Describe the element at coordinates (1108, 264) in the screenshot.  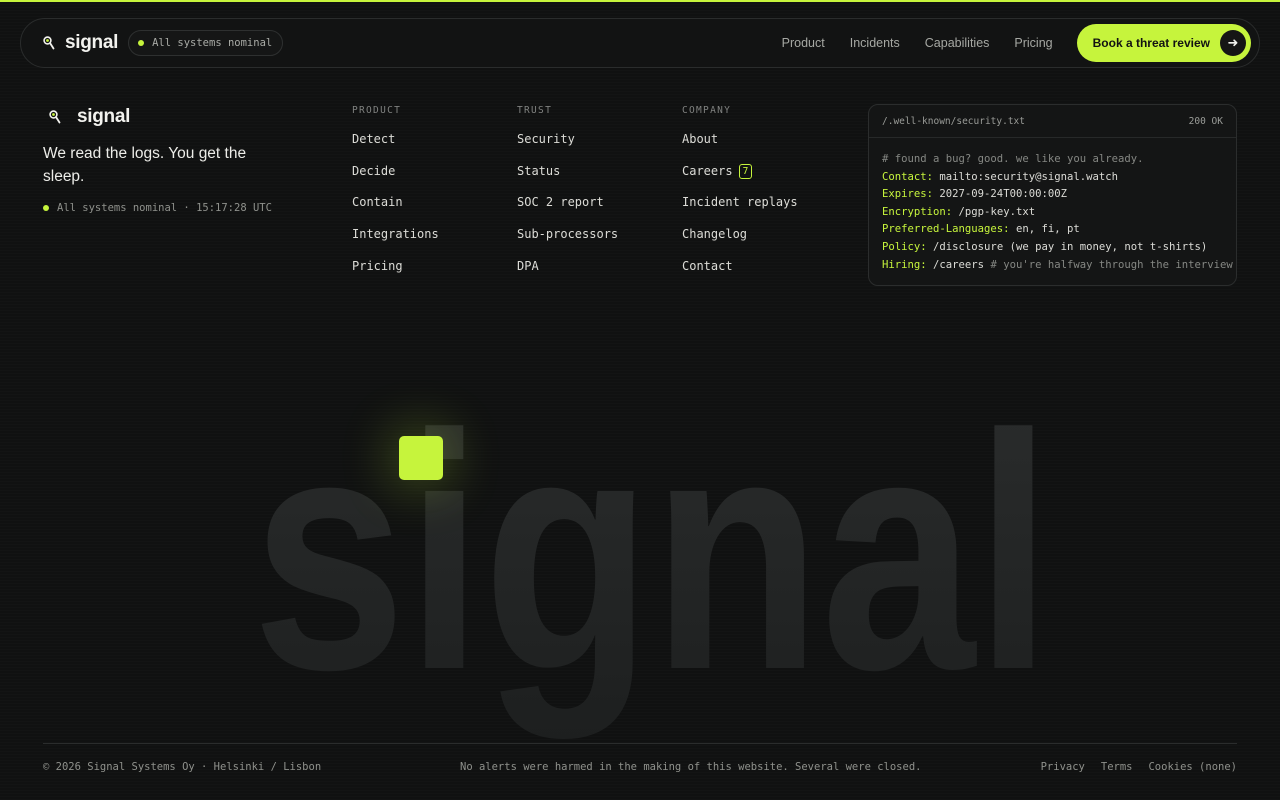
I see `field-comment: # you're halfway through the interview` at that location.